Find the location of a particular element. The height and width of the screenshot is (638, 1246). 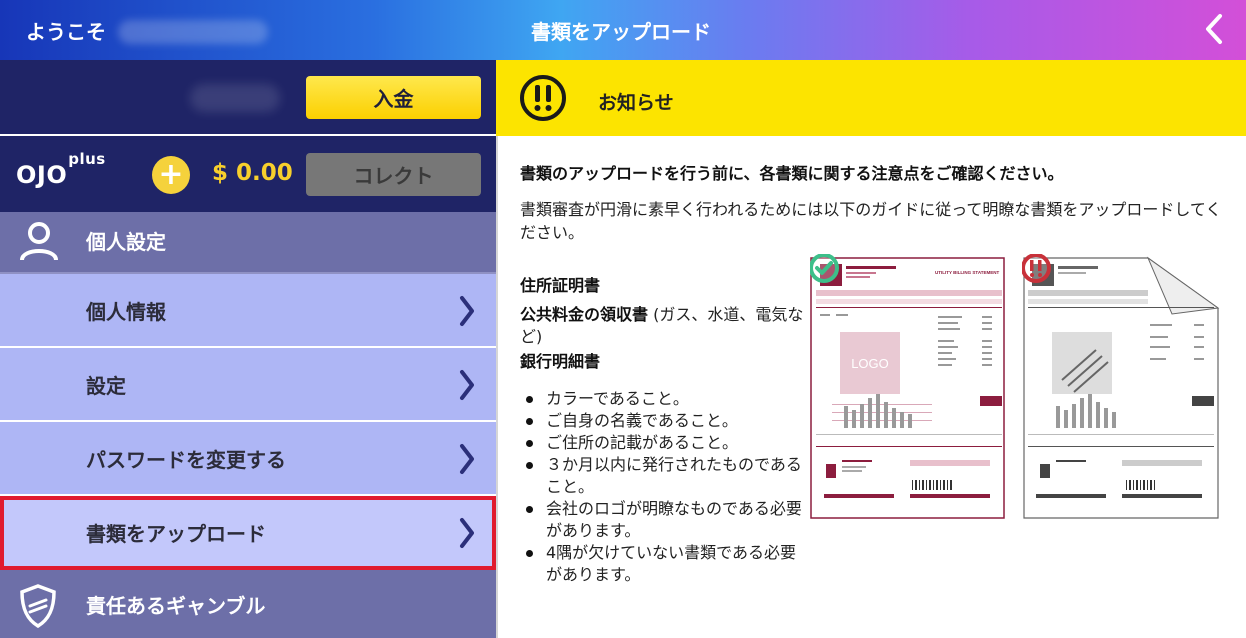

ojo-logo-text: OJO is located at coordinates (42, 175).